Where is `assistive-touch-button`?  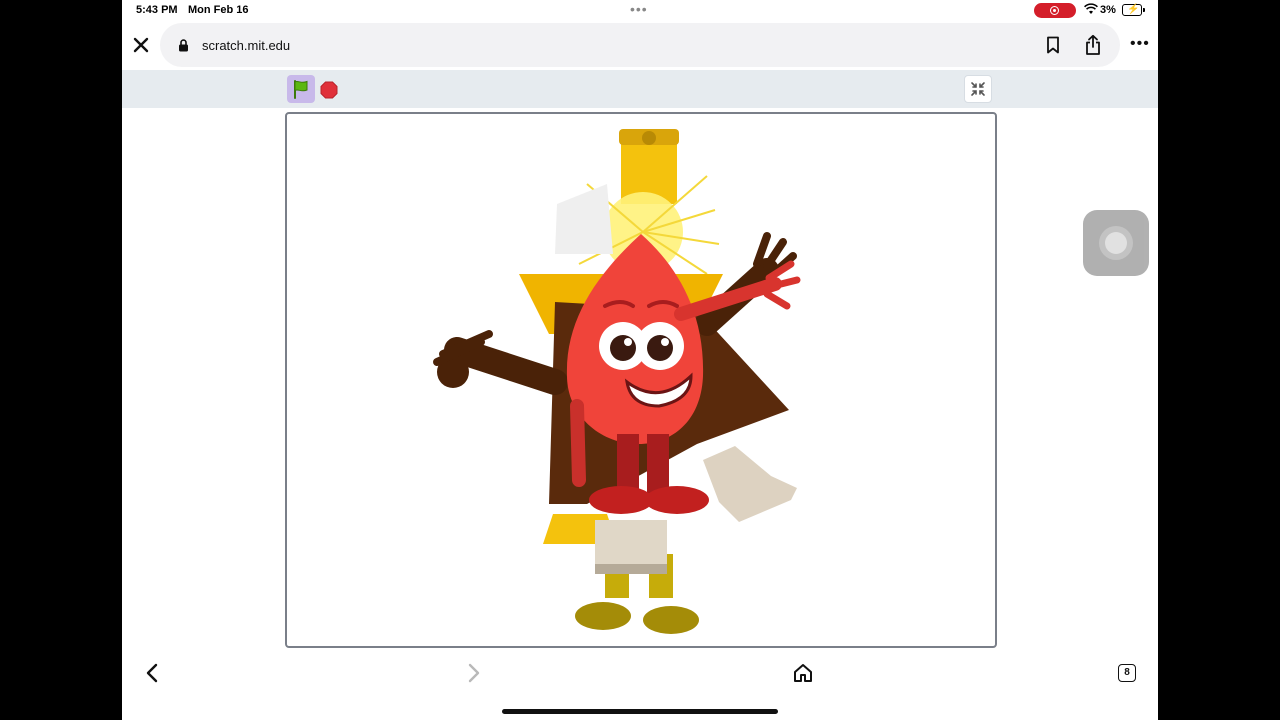 assistive-touch-button is located at coordinates (1116, 243).